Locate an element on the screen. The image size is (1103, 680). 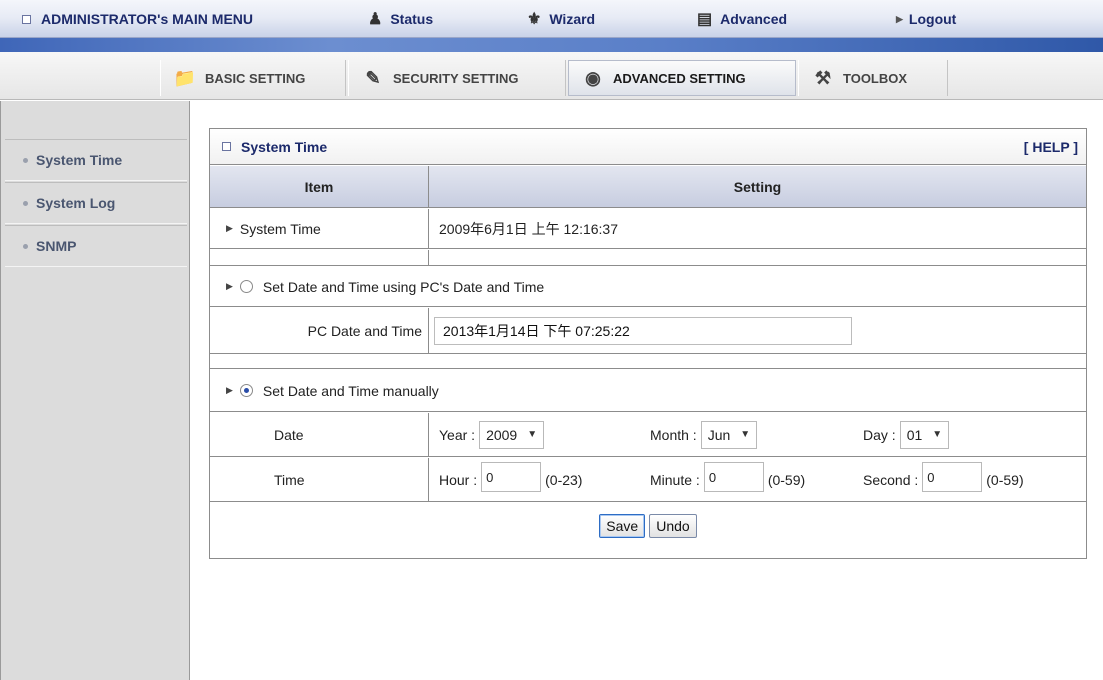
wizard-label: Wizard is located at coordinates (572, 19).